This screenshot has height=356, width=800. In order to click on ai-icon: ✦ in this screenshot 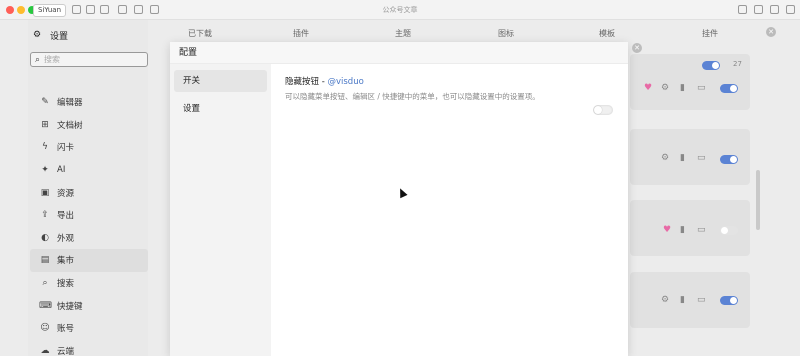, I will do `click(45, 170)`.